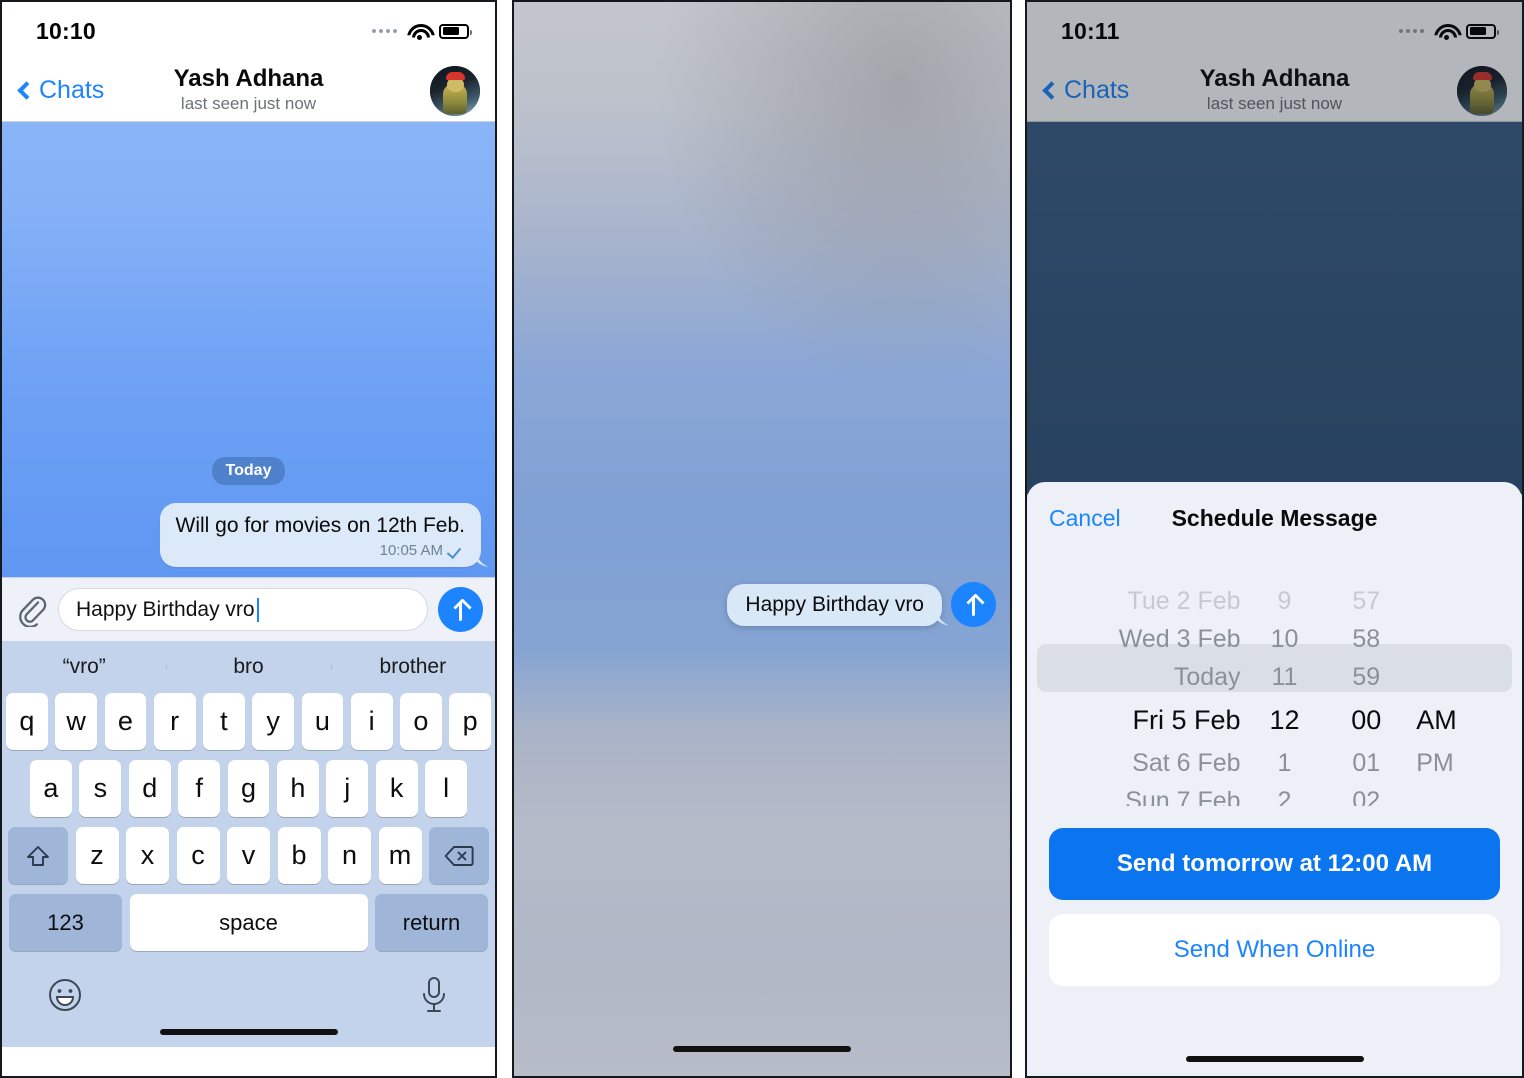 The height and width of the screenshot is (1078, 1524). What do you see at coordinates (248, 992) in the screenshot?
I see `keyboard-bottom-bar` at bounding box center [248, 992].